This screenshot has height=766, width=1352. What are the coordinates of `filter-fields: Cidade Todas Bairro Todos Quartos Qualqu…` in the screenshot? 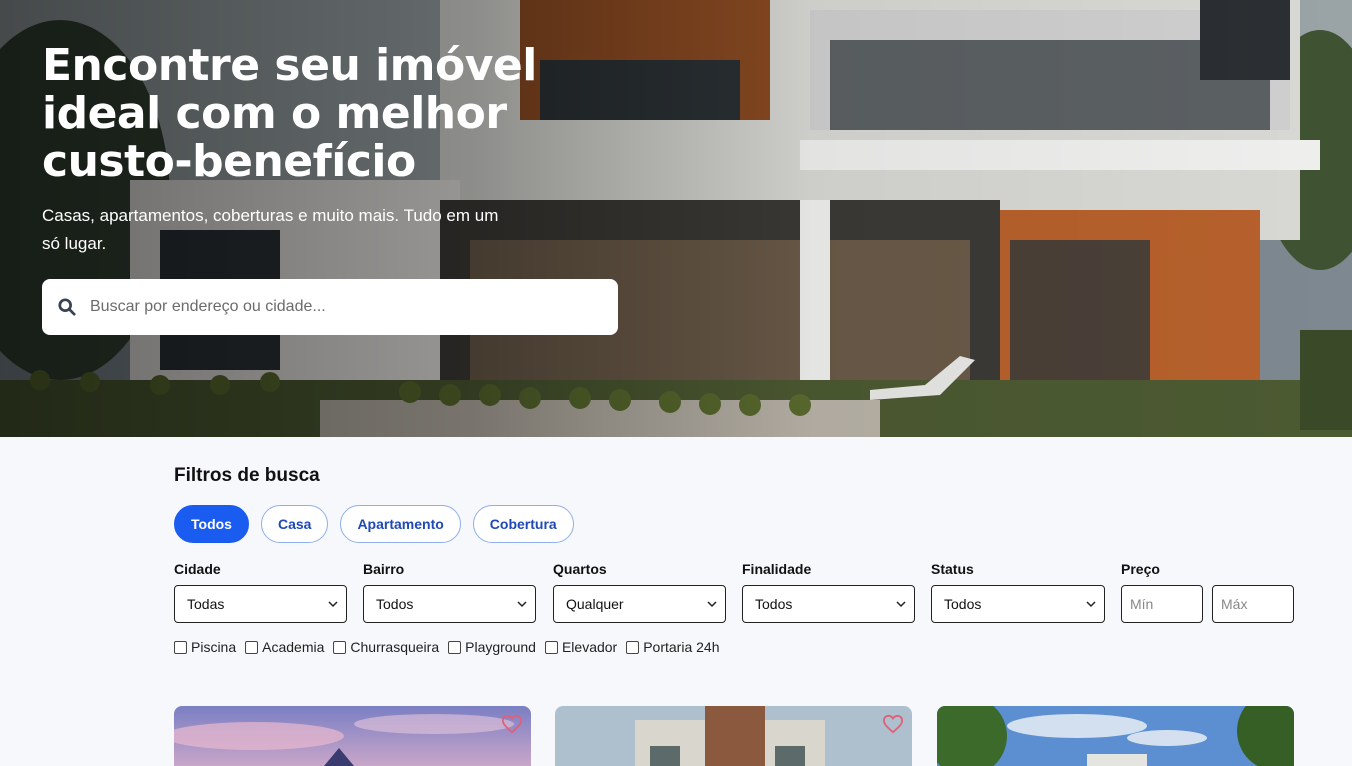 It's located at (734, 592).